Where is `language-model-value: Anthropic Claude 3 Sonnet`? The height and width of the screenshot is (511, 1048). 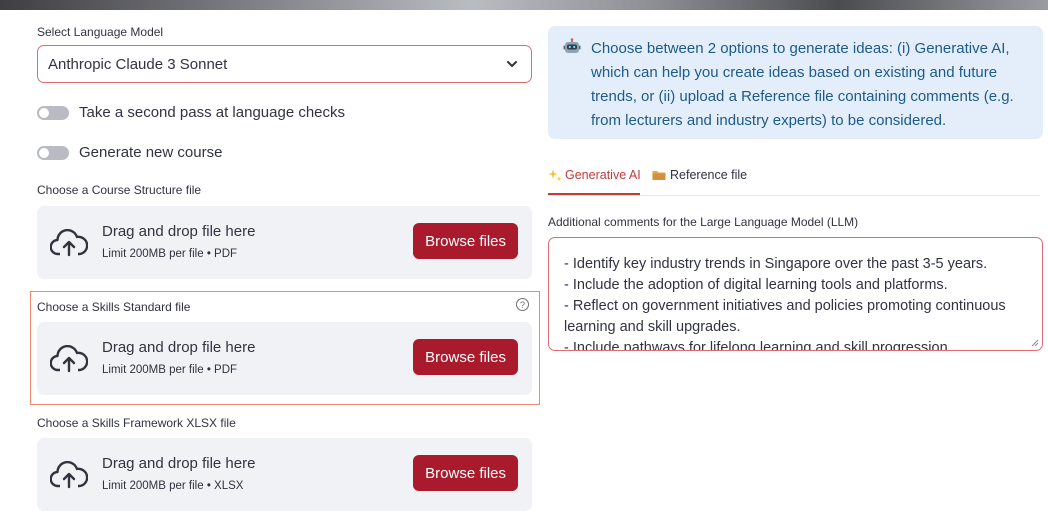
language-model-value: Anthropic Claude 3 Sonnet is located at coordinates (138, 64).